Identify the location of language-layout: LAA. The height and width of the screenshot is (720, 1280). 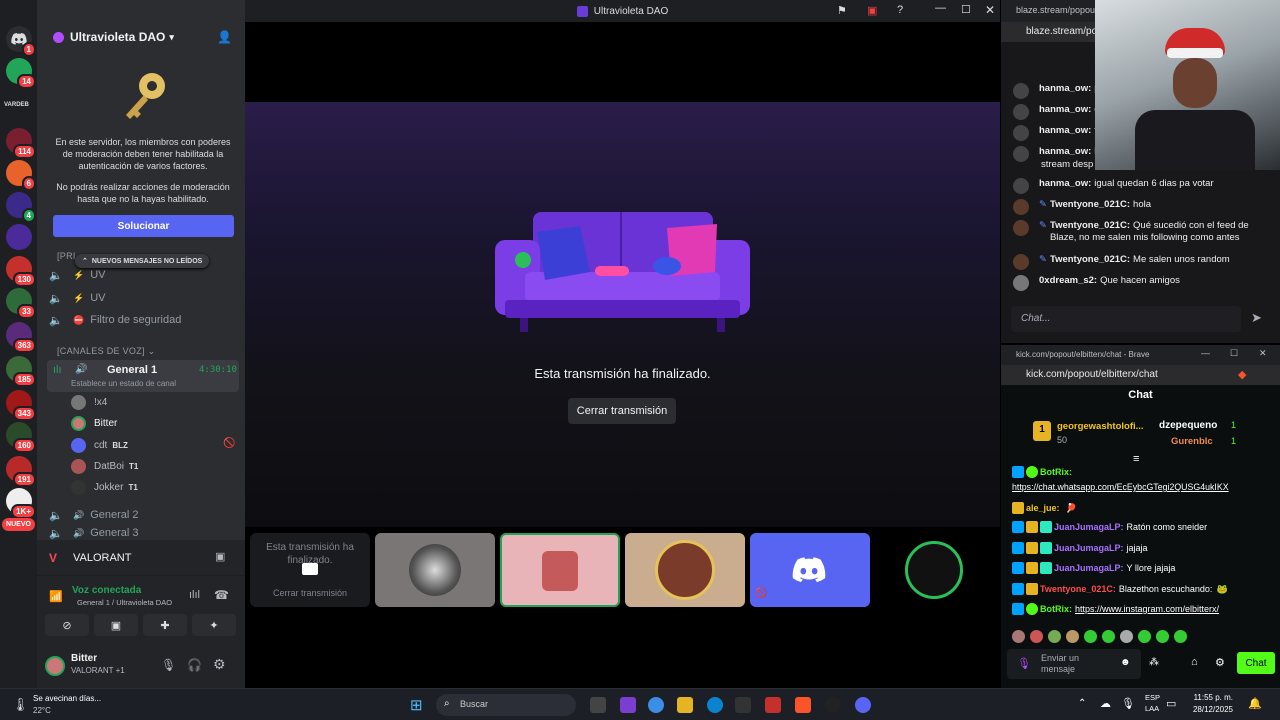
(1152, 708).